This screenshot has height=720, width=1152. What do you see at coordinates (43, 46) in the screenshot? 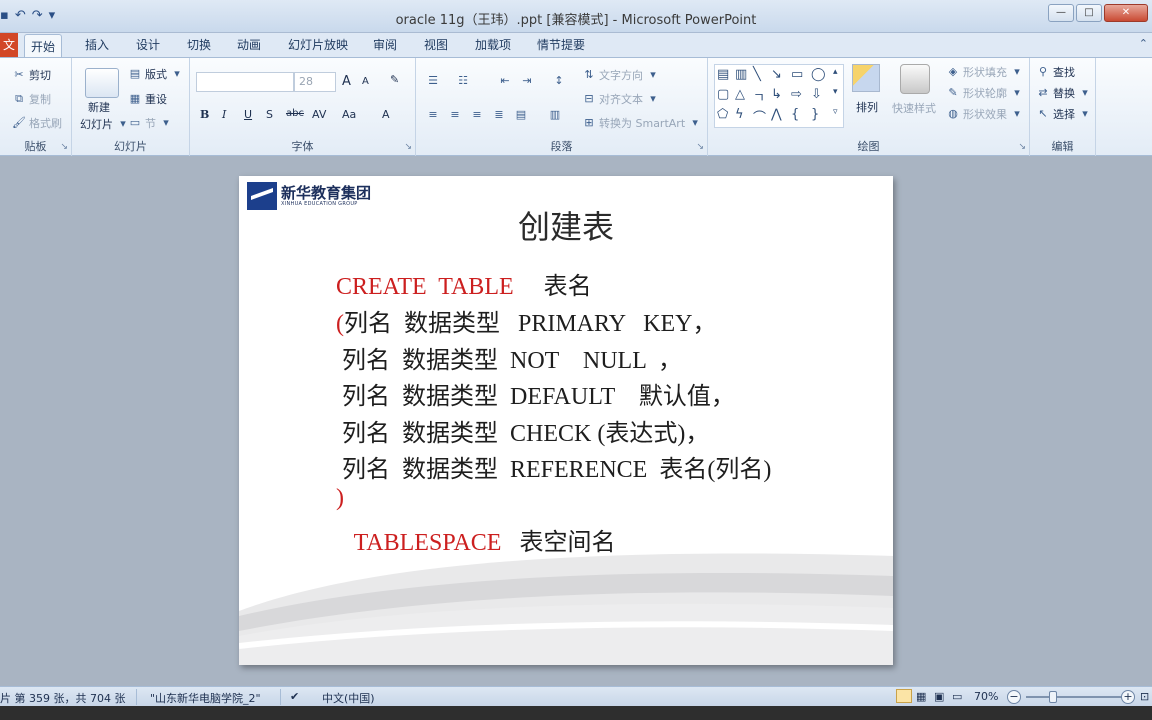
I see `tab-home: 开始` at bounding box center [43, 46].